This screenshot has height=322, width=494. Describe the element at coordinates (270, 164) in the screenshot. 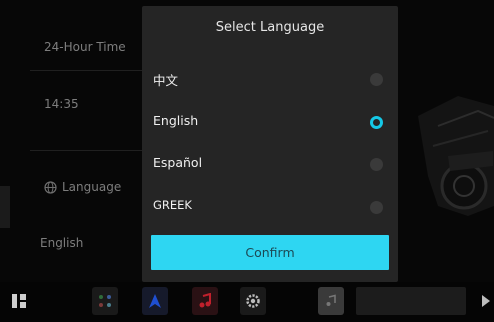

I see `language-option-spanish: Español` at that location.